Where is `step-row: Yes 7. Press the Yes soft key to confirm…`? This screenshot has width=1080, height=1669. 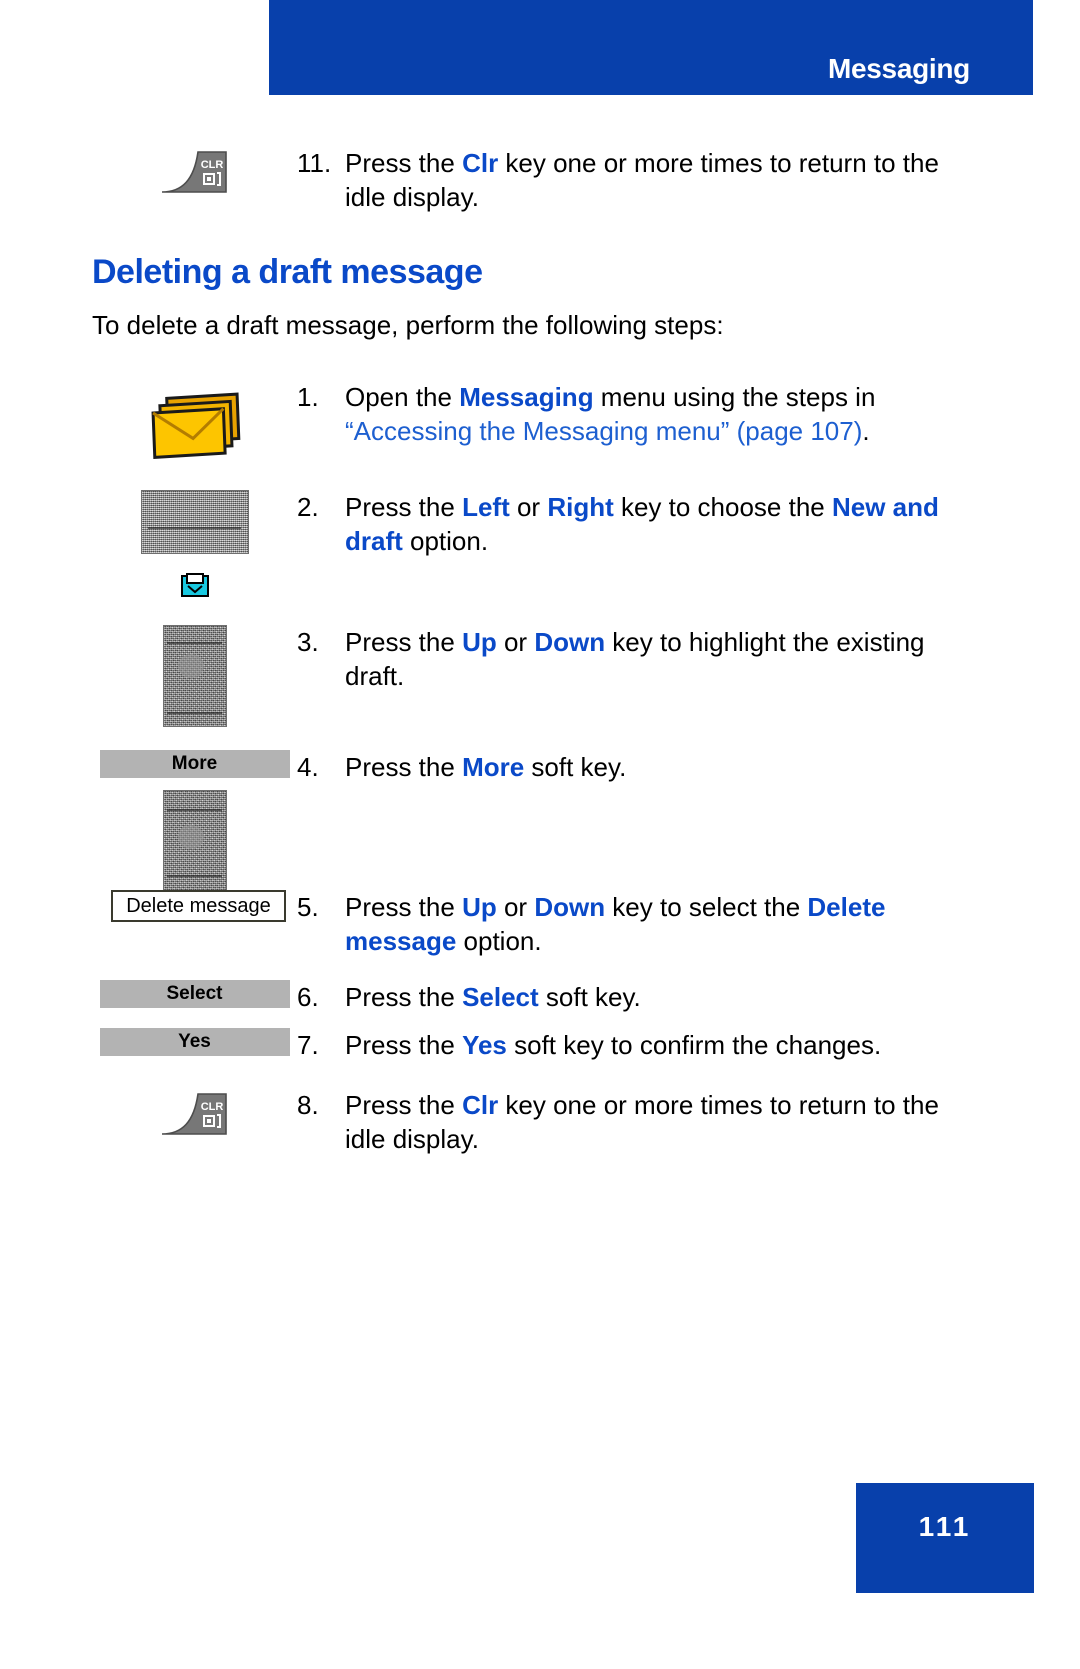
step-row: Yes 7. Press the Yes soft key to confirm… is located at coordinates (542, 1045).